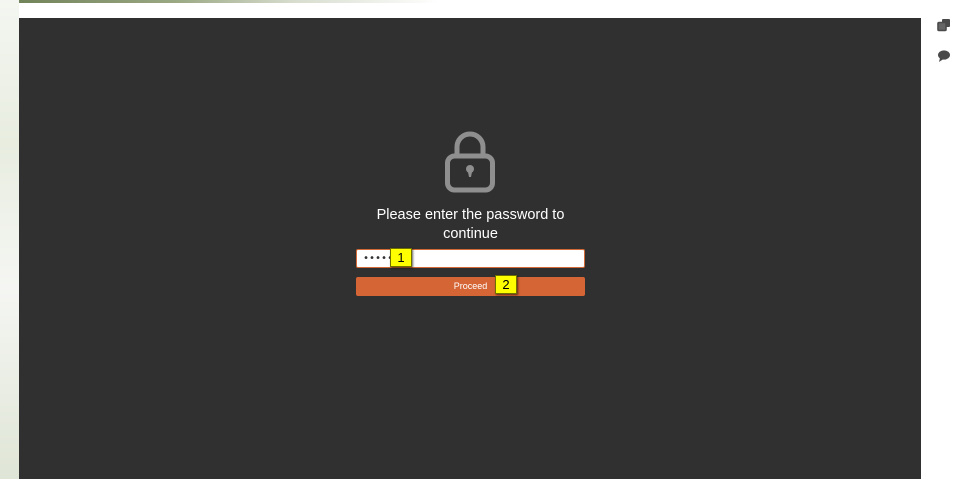 This screenshot has height=479, width=975. Describe the element at coordinates (470, 224) in the screenshot. I see `password-prompt: Please enter the password to continue` at that location.